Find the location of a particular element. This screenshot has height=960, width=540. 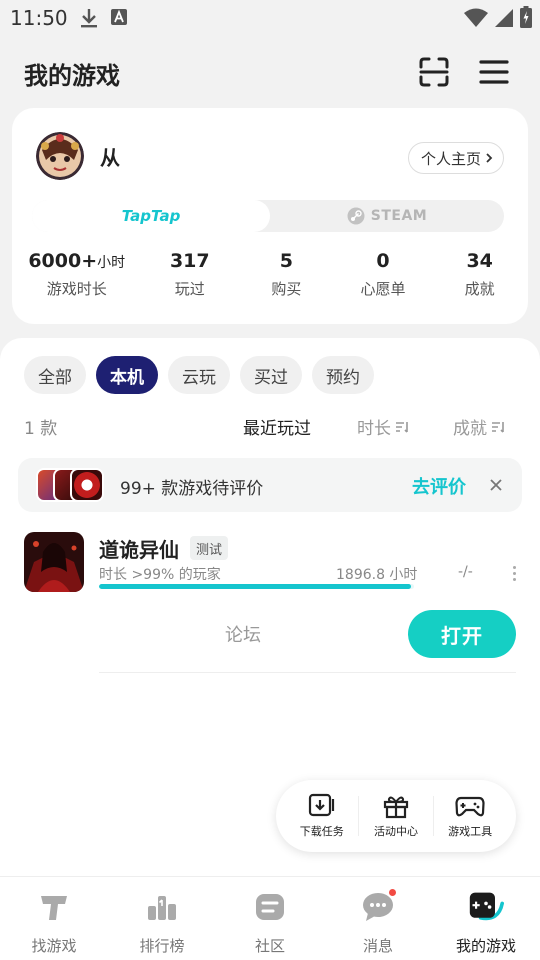

sort-achievement: 成就 is located at coordinates (479, 426).